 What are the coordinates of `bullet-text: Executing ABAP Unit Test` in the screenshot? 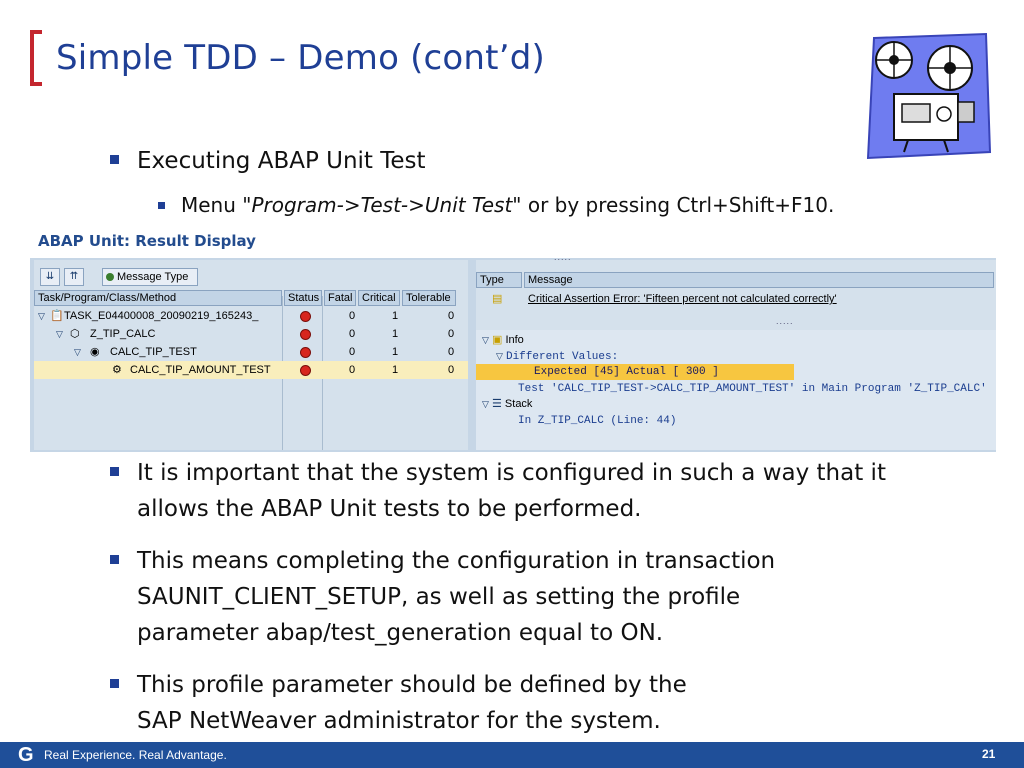 It's located at (281, 161).